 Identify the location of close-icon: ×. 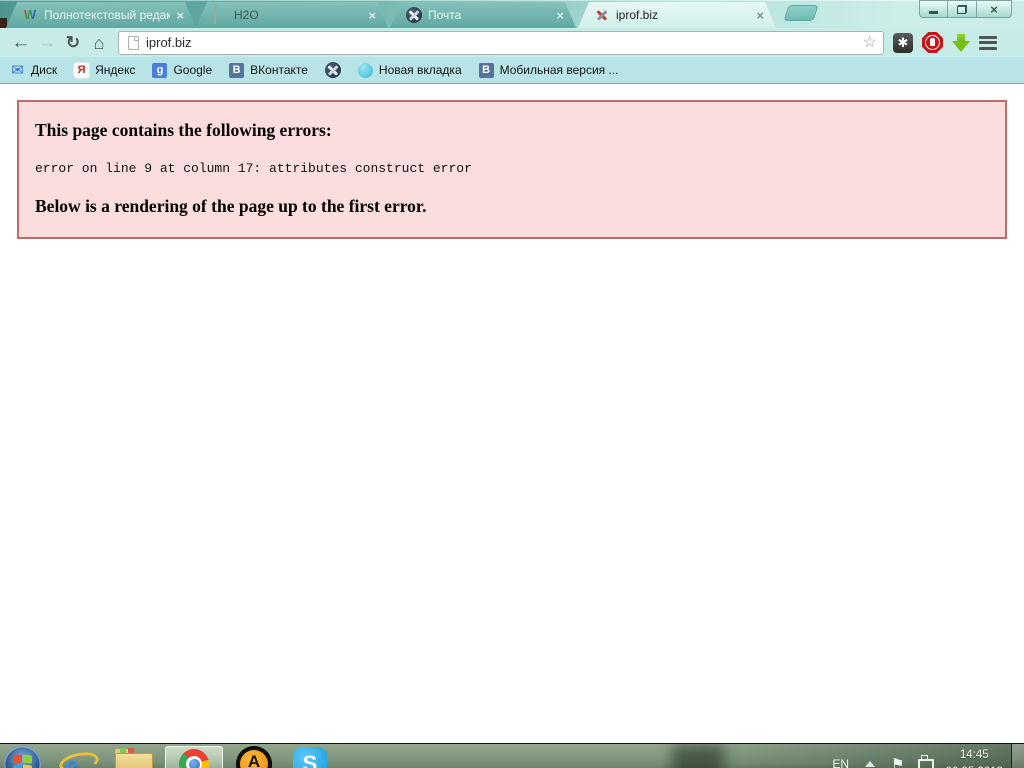
(994, 9).